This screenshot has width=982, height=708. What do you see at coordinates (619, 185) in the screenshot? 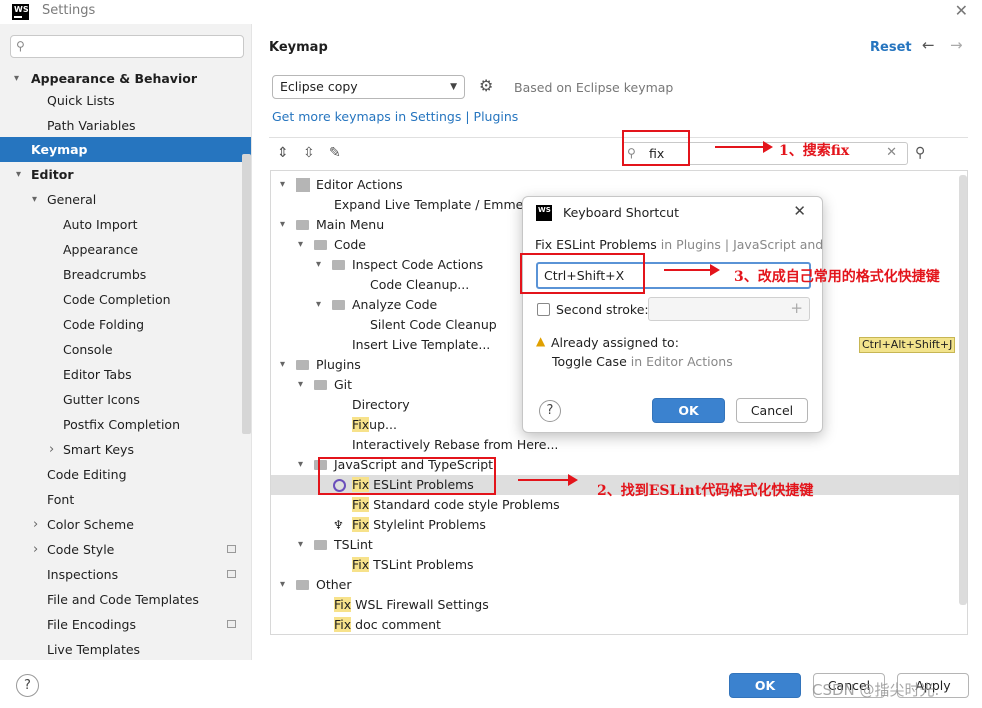
I see `tree-row: ▾ Editor Actions` at bounding box center [619, 185].